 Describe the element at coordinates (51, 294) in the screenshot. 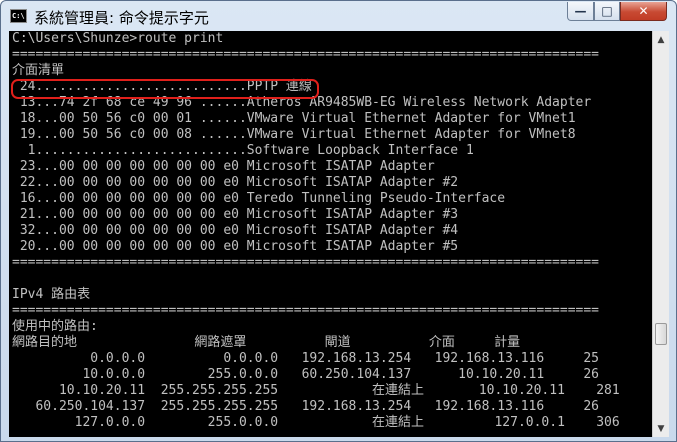

I see `ipv4-route-table-heading: IPv4 路由表` at that location.